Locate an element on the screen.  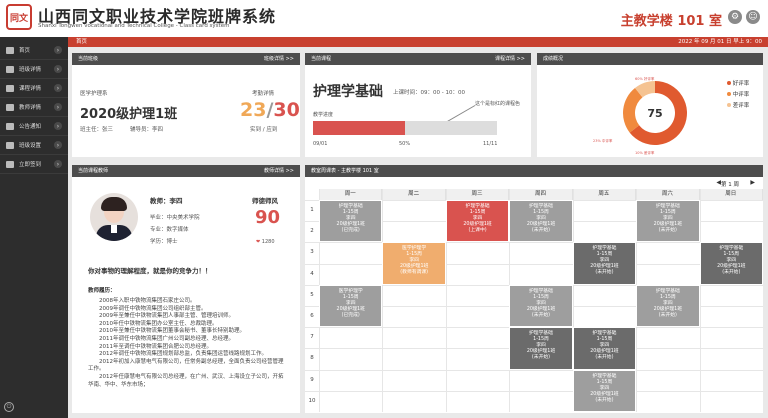
course-name: 护理学基础 is located at coordinates (348, 92).